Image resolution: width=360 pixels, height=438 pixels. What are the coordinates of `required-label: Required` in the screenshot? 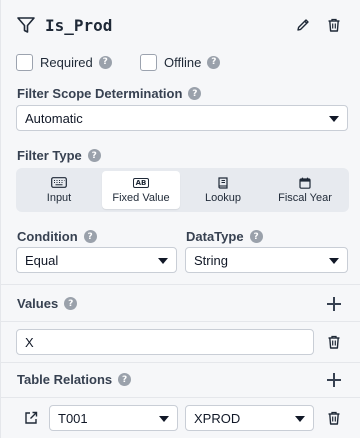 It's located at (66, 62).